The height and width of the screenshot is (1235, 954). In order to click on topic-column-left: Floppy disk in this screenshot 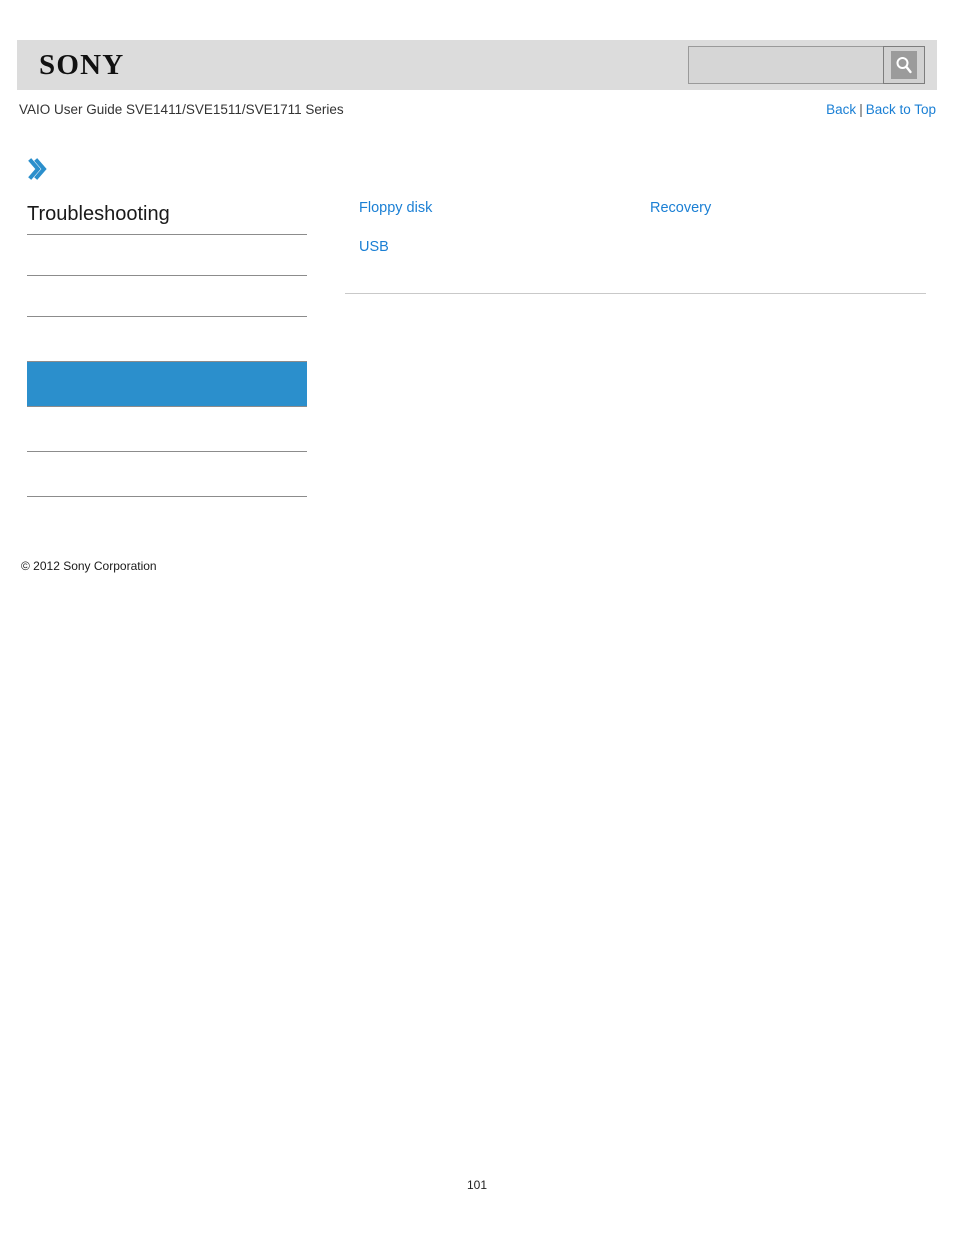, I will do `click(490, 215)`.